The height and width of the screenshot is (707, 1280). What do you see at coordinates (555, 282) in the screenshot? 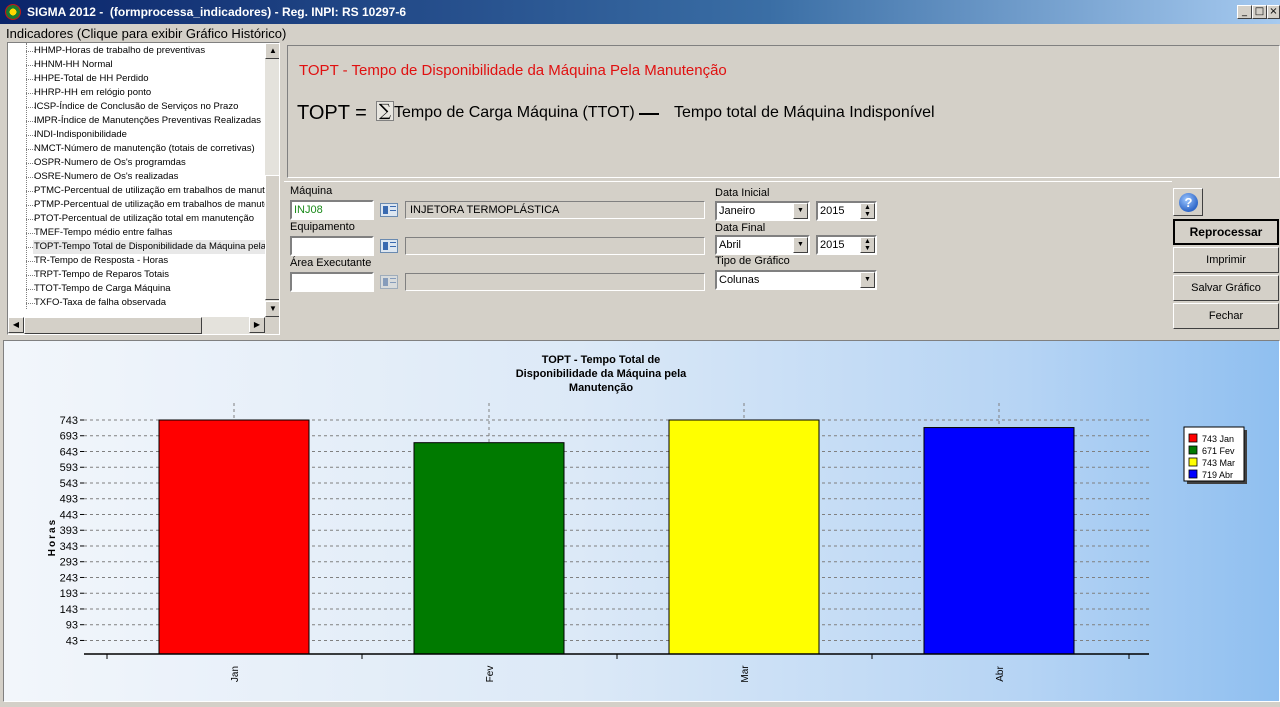
I see `area-description` at bounding box center [555, 282].